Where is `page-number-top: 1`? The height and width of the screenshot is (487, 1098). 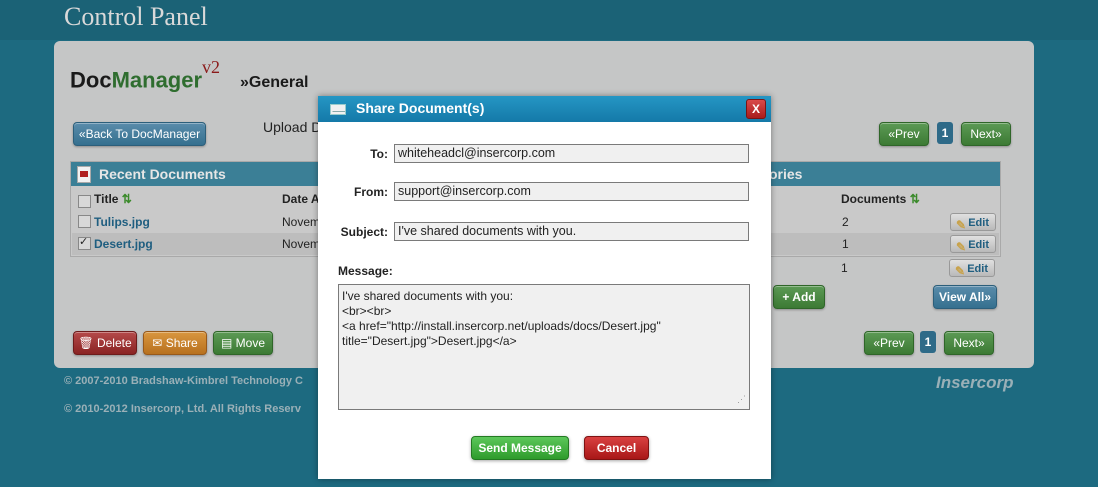 page-number-top: 1 is located at coordinates (945, 133).